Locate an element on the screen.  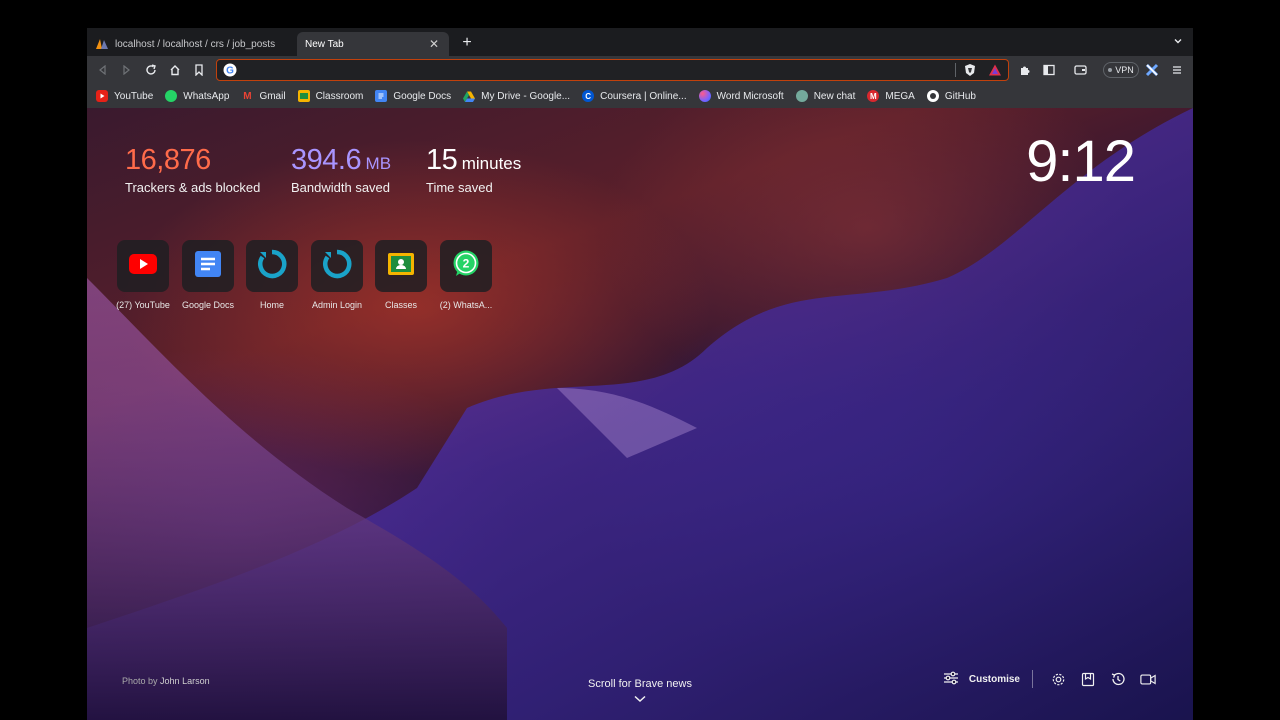
customise-button: Customise is located at coordinates (988, 679).